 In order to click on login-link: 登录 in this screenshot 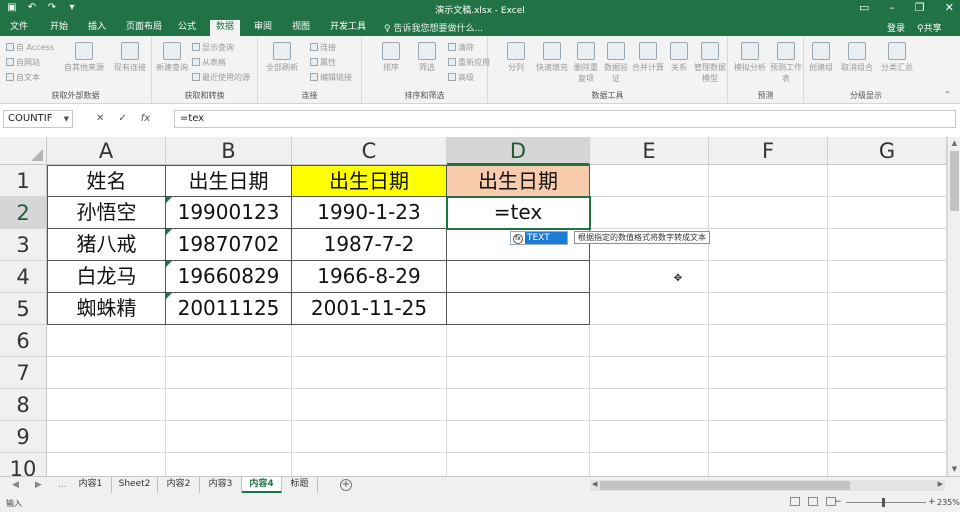, I will do `click(896, 27)`.